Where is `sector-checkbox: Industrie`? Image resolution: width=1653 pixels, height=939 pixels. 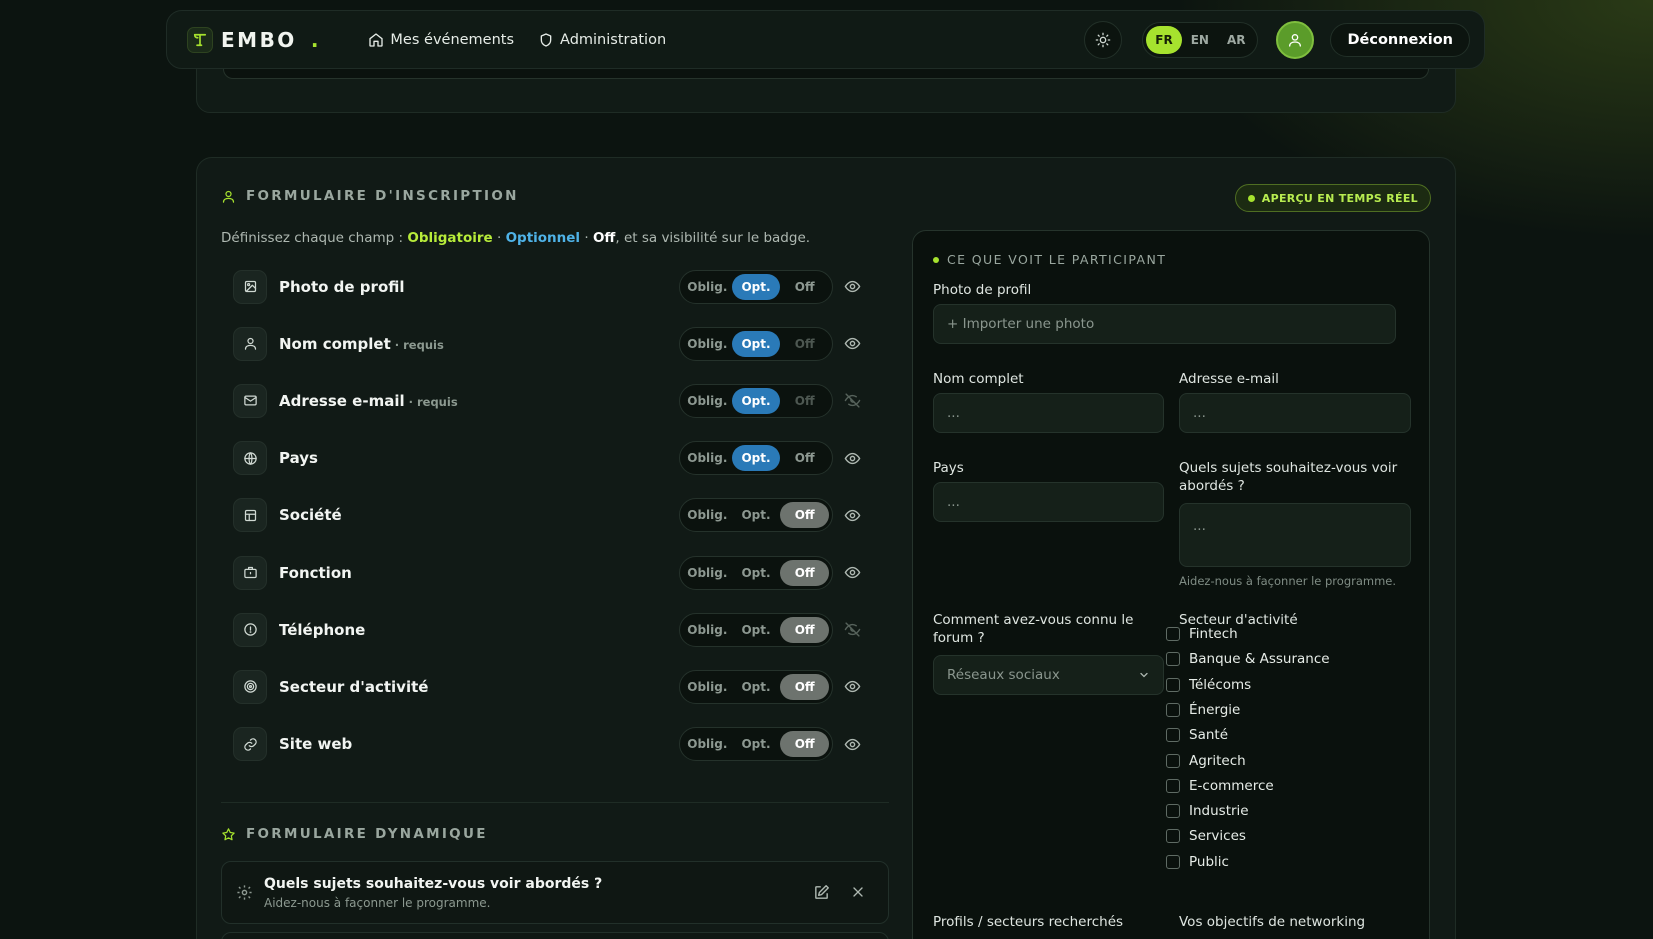 sector-checkbox: Industrie is located at coordinates (1207, 811).